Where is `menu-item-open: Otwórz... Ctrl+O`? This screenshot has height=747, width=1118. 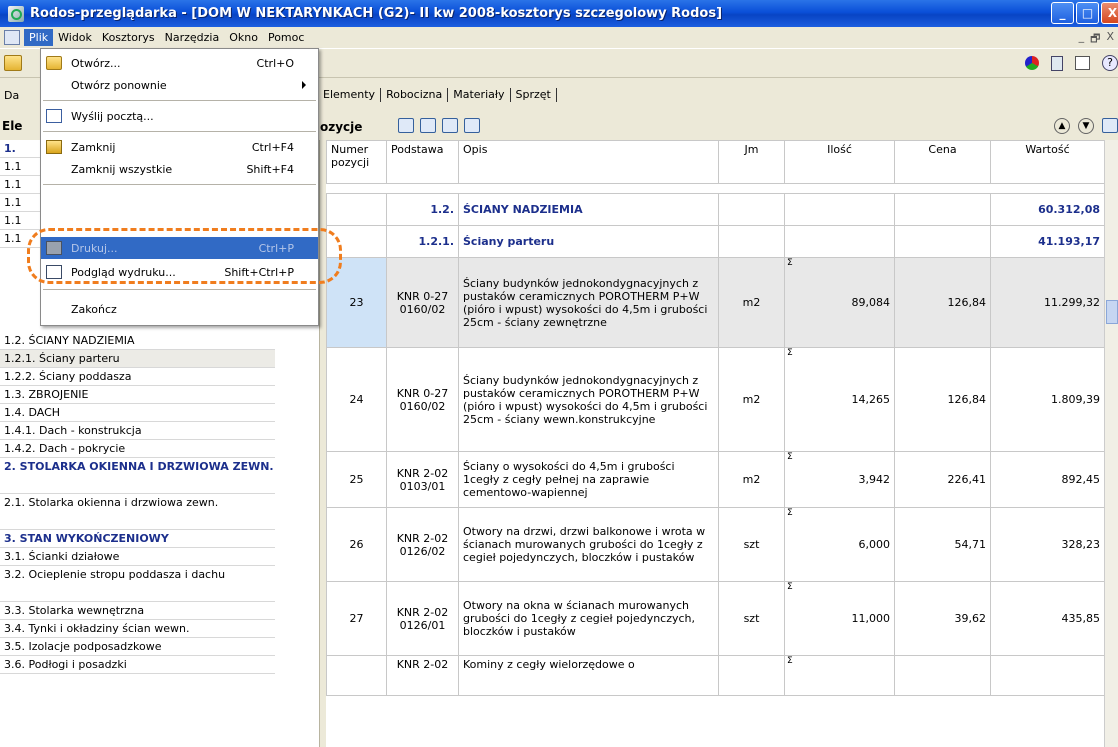 menu-item-open: Otwórz... Ctrl+O is located at coordinates (179, 63).